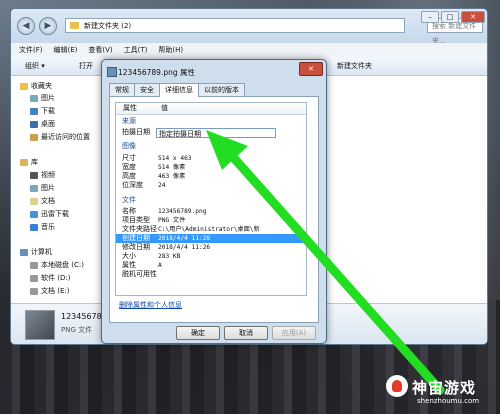 The height and width of the screenshot is (414, 500). I want to click on watermark-url: shenzhoumu.com, so click(448, 401).